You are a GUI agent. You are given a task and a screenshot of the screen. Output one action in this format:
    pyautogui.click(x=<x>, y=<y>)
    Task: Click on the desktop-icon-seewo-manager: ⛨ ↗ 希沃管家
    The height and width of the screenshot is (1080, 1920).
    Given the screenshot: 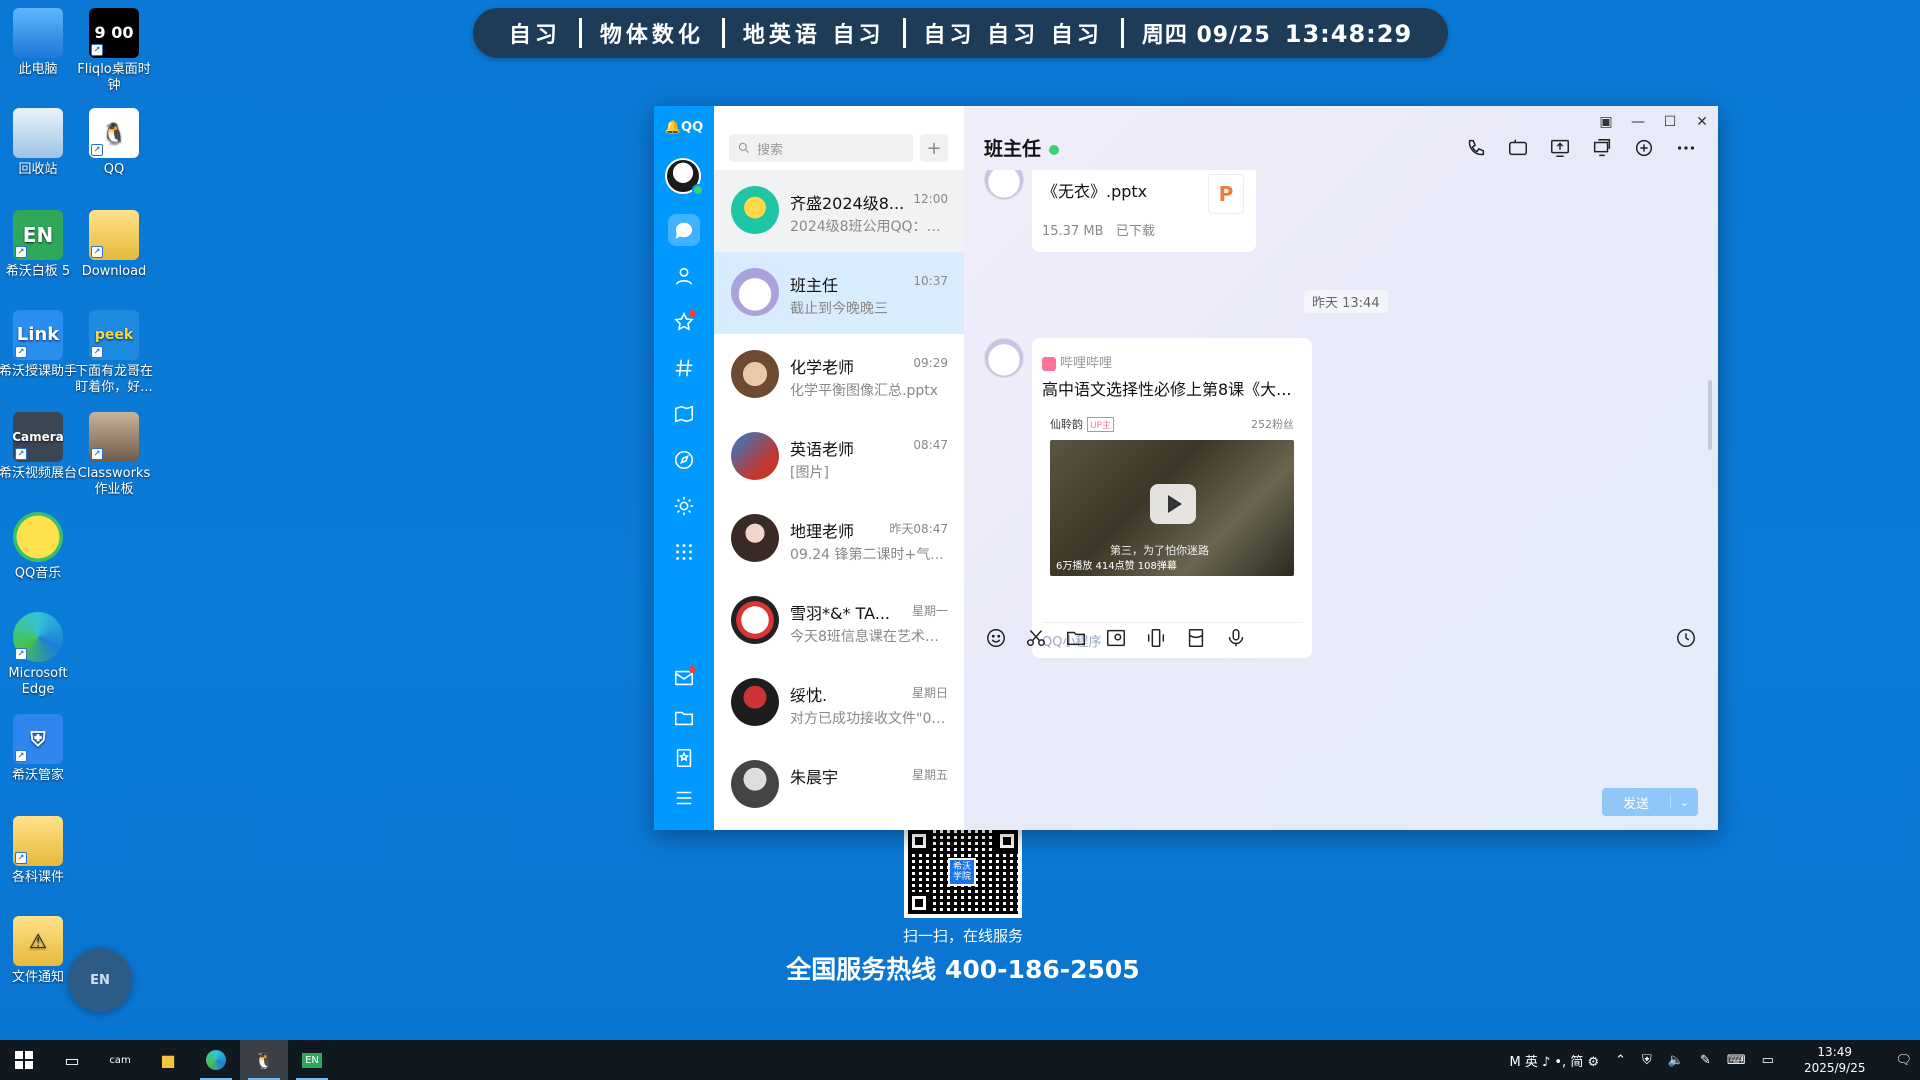 What is the action you would take?
    pyautogui.click(x=39, y=749)
    